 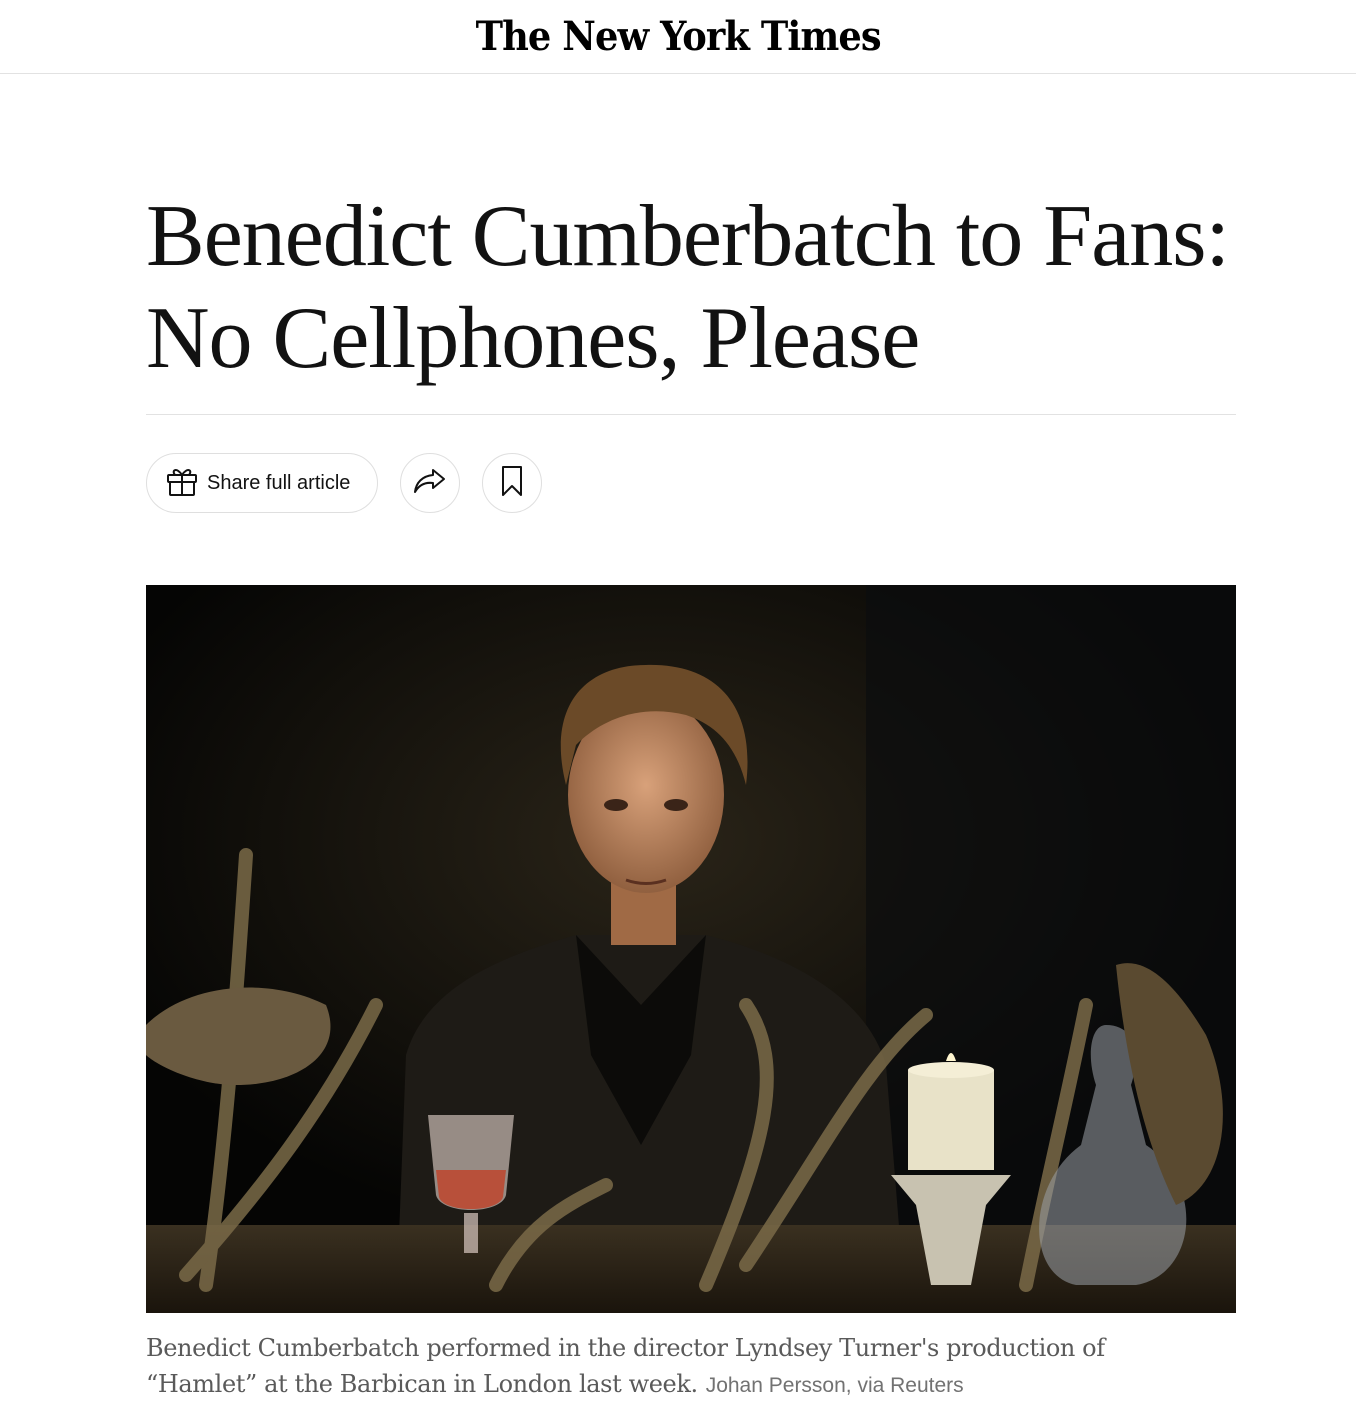 I want to click on masthead: The New York Times, so click(x=678, y=37).